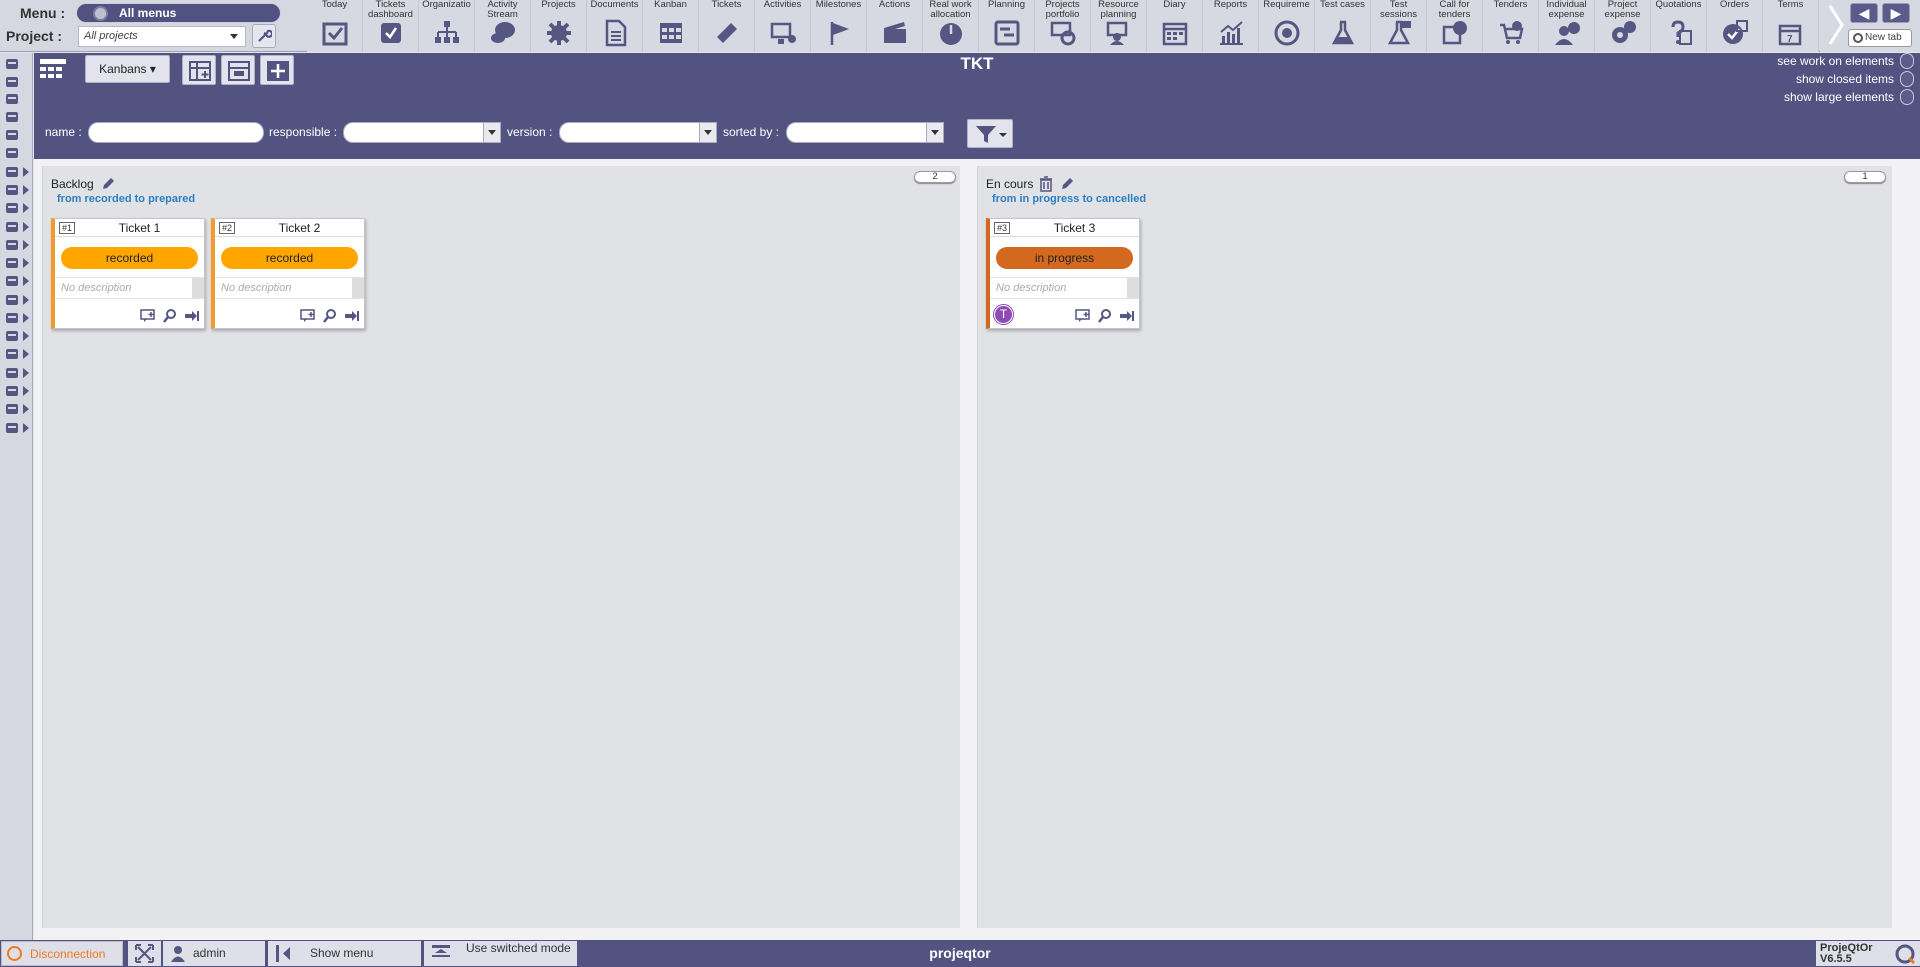 The image size is (1920, 967). I want to click on disconnect-button: Disconnection, so click(62, 953).